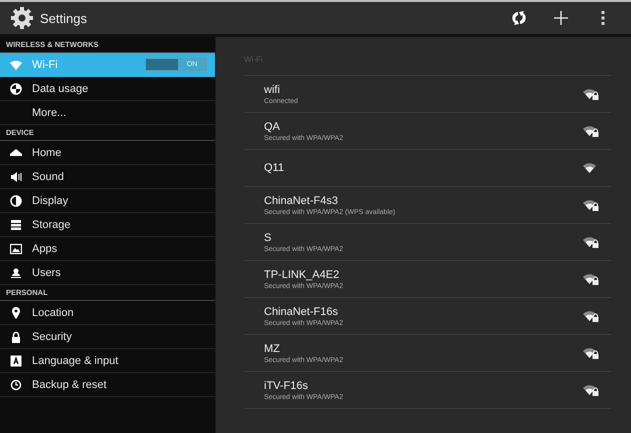 The height and width of the screenshot is (433, 631). I want to click on sidebar-item: Home, so click(107, 153).